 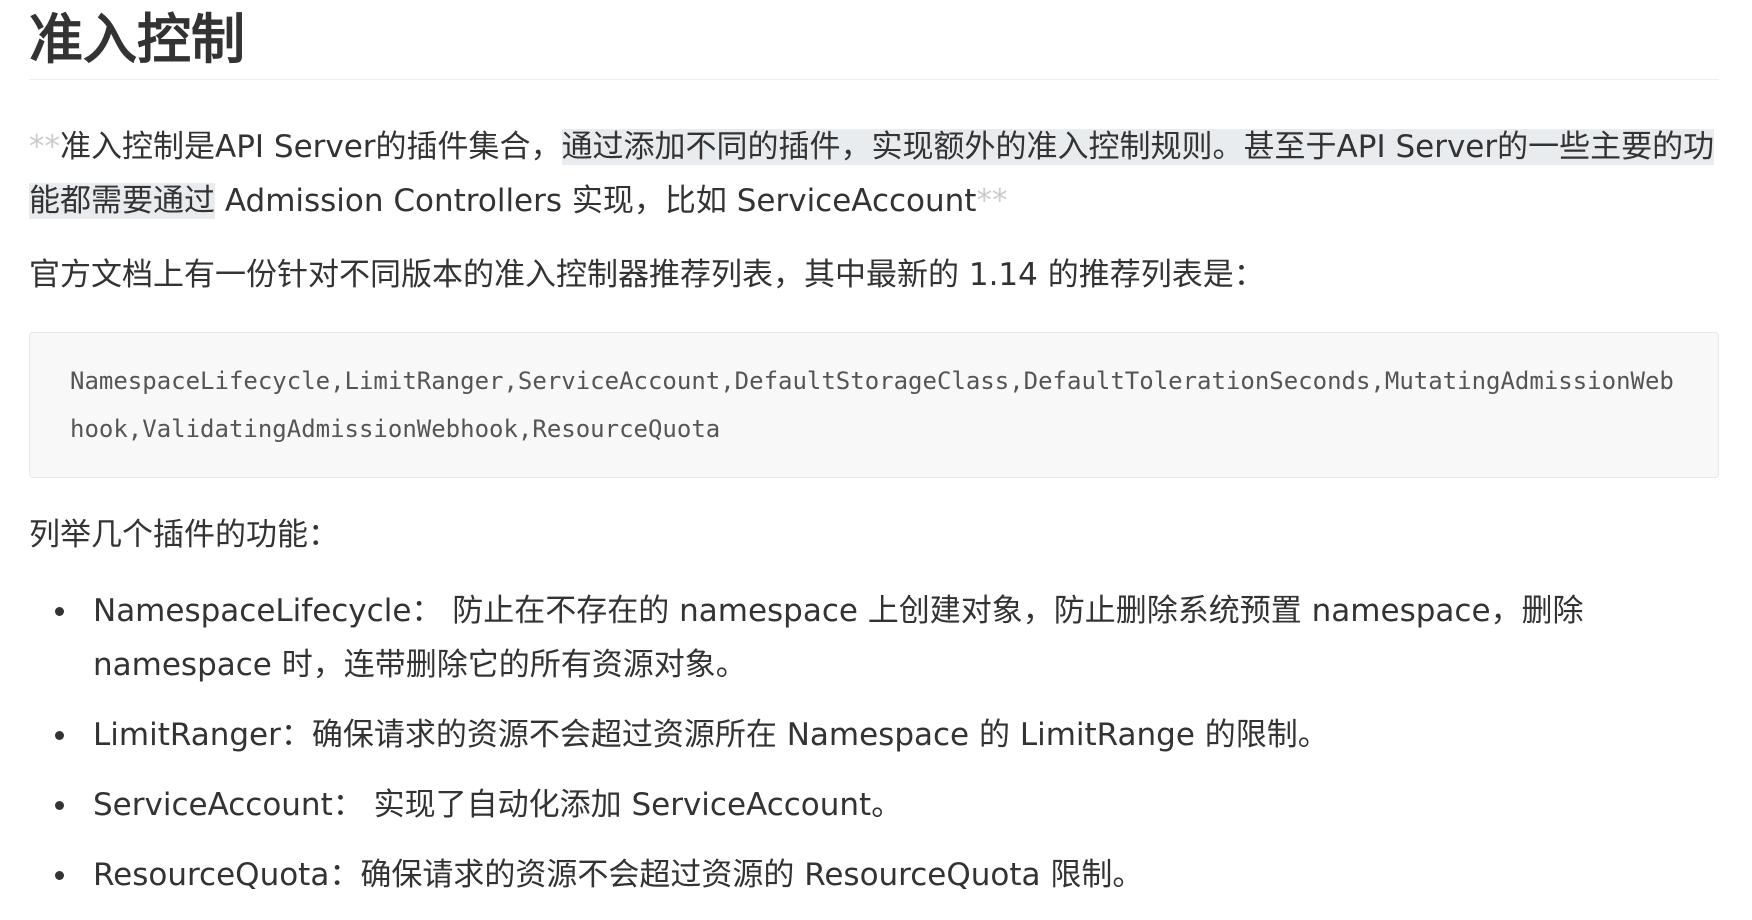 What do you see at coordinates (184, 535) in the screenshot?
I see `list-heading: 列举几个插件的功能：` at bounding box center [184, 535].